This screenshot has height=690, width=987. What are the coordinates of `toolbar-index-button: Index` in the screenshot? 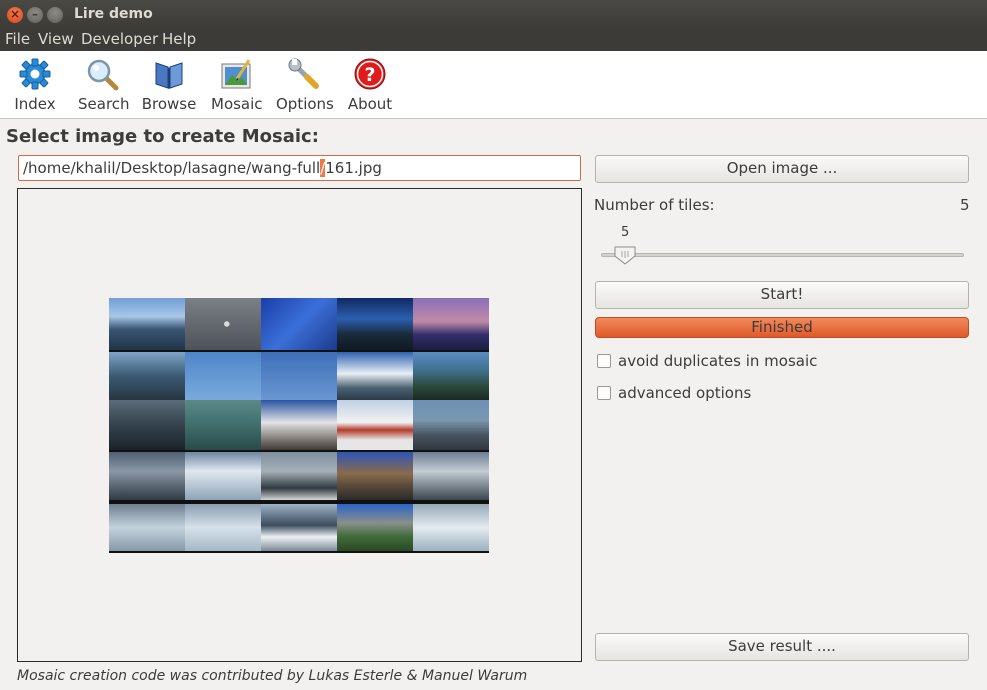 It's located at (35, 85).